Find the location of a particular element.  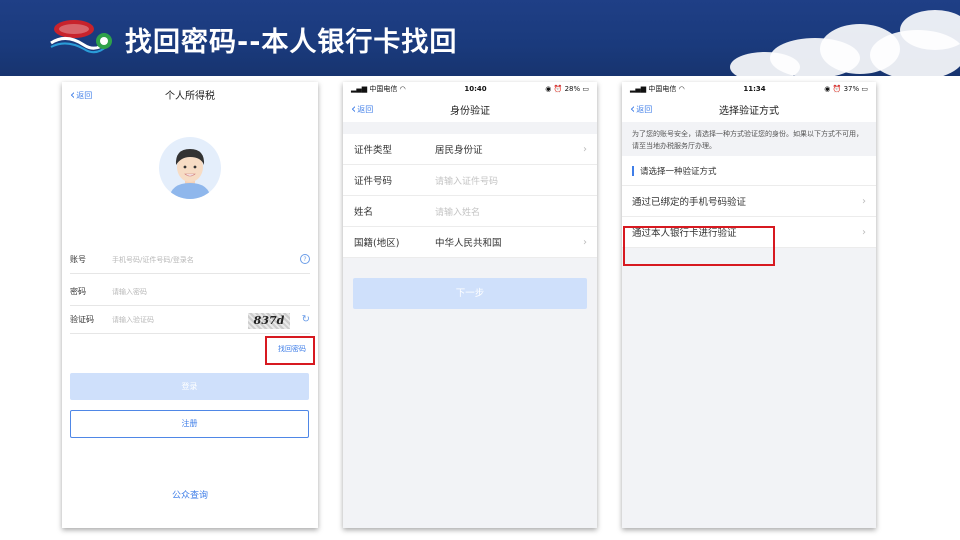

status-bar: ▂▄▆ 中国电信 ◠ 10:40 ◉ ⏰ 28% ▭ is located at coordinates (470, 89).